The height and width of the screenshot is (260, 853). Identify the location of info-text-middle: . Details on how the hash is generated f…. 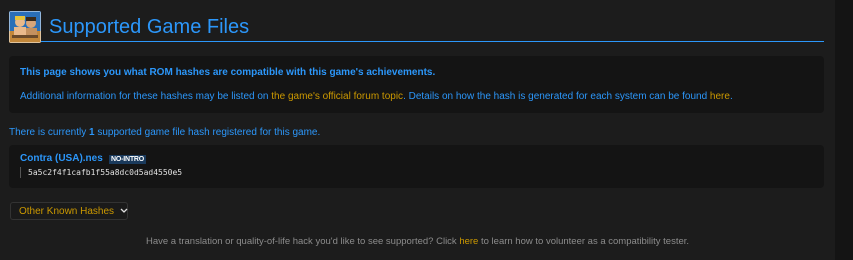
(556, 96).